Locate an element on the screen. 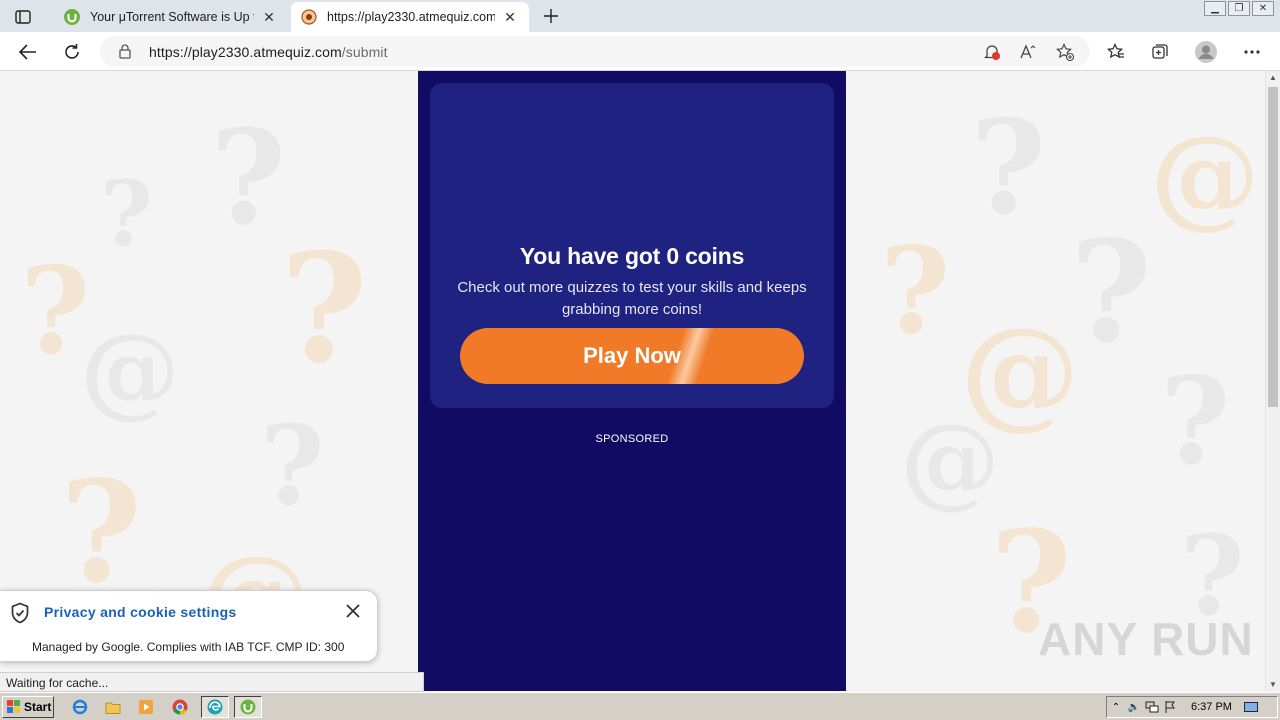 The width and height of the screenshot is (1280, 720). minimize-button: ▁ is located at coordinates (1215, 8).